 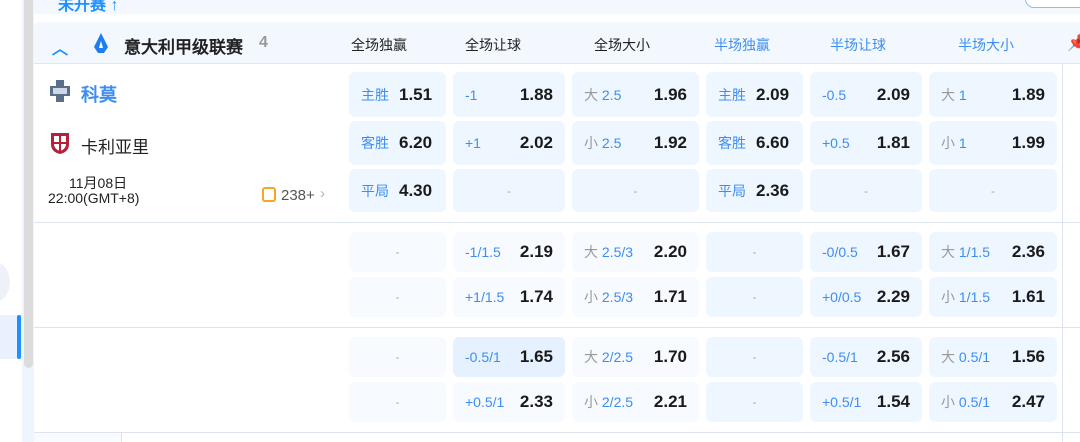 What do you see at coordinates (115, 145) in the screenshot?
I see `away-team-name: 卡利亚里` at bounding box center [115, 145].